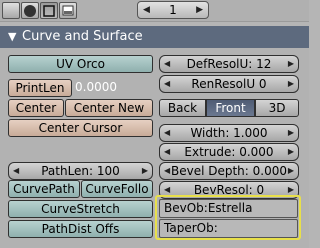  I want to click on pathlen-label: PathLen: 100, so click(80, 171).